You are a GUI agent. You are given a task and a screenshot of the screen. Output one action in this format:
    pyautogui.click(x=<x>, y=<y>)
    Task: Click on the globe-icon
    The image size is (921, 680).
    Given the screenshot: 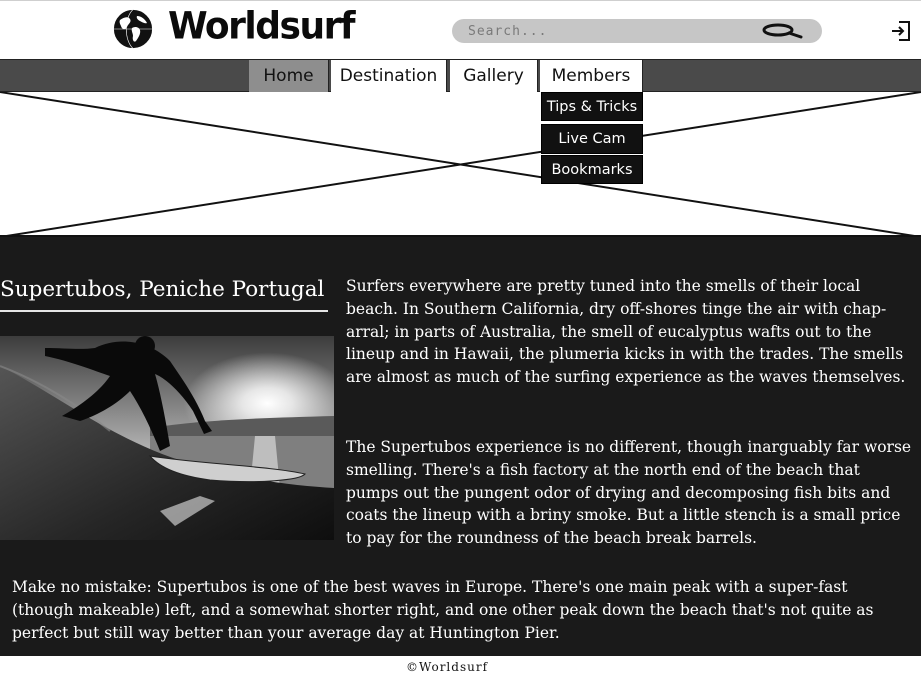 What is the action you would take?
    pyautogui.click(x=133, y=29)
    